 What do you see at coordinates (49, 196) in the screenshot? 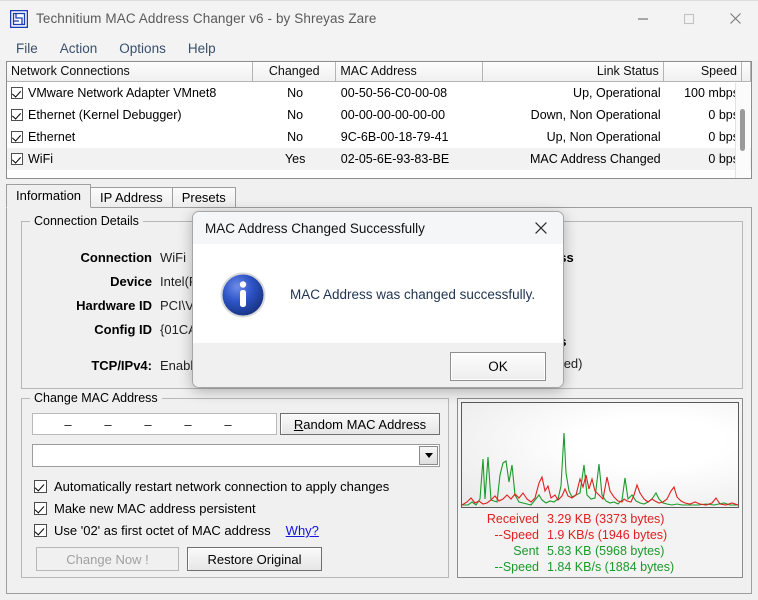
I see `tab-information: Information` at bounding box center [49, 196].